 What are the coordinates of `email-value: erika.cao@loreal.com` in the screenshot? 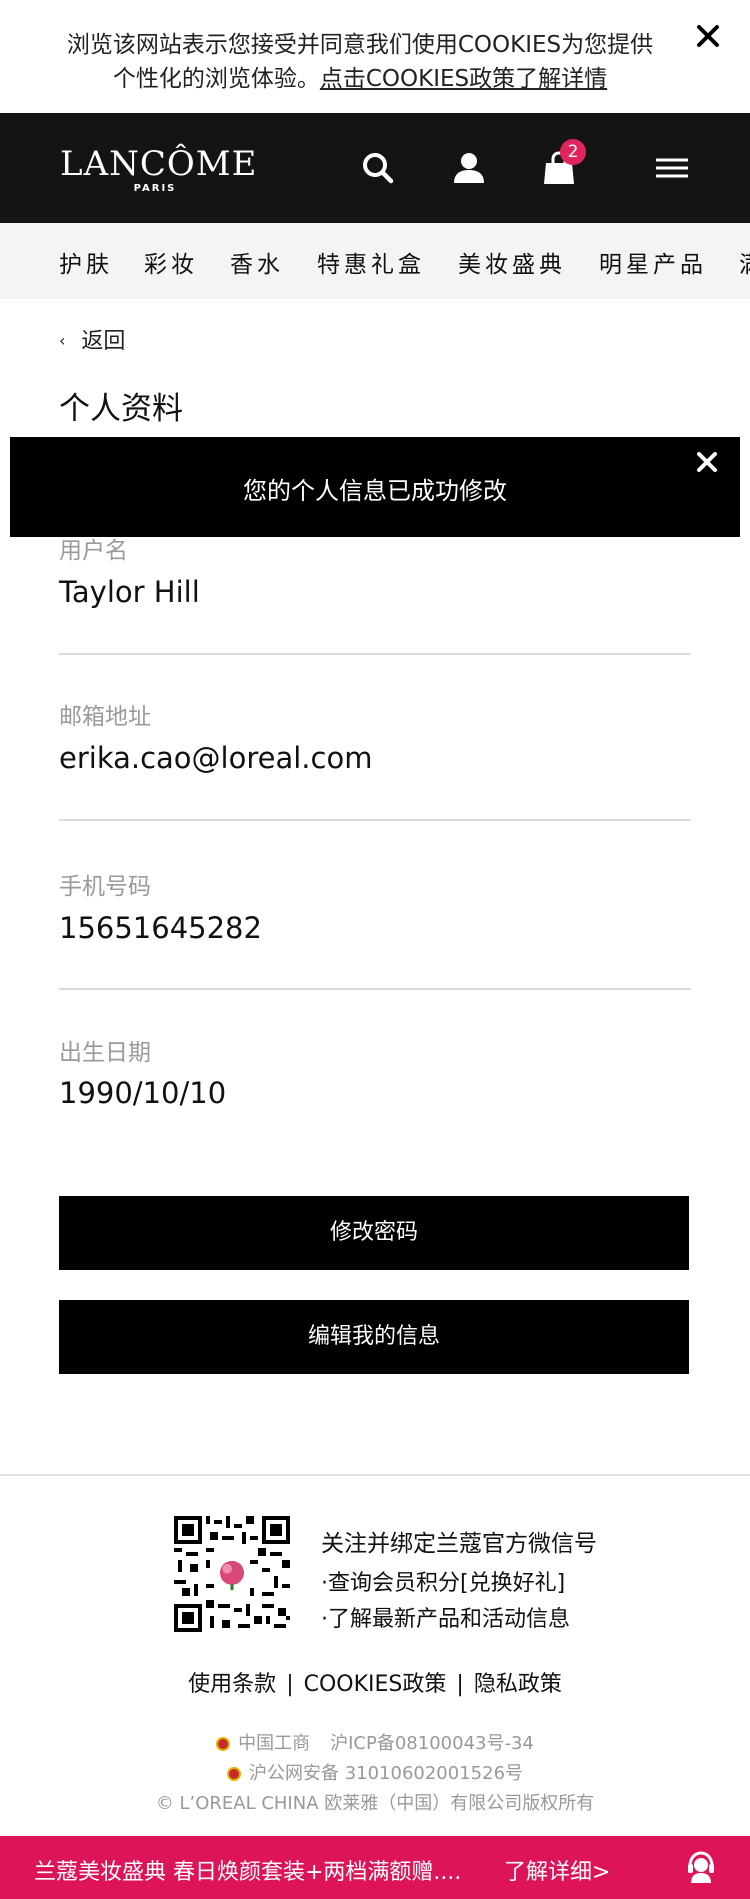 It's located at (216, 758).